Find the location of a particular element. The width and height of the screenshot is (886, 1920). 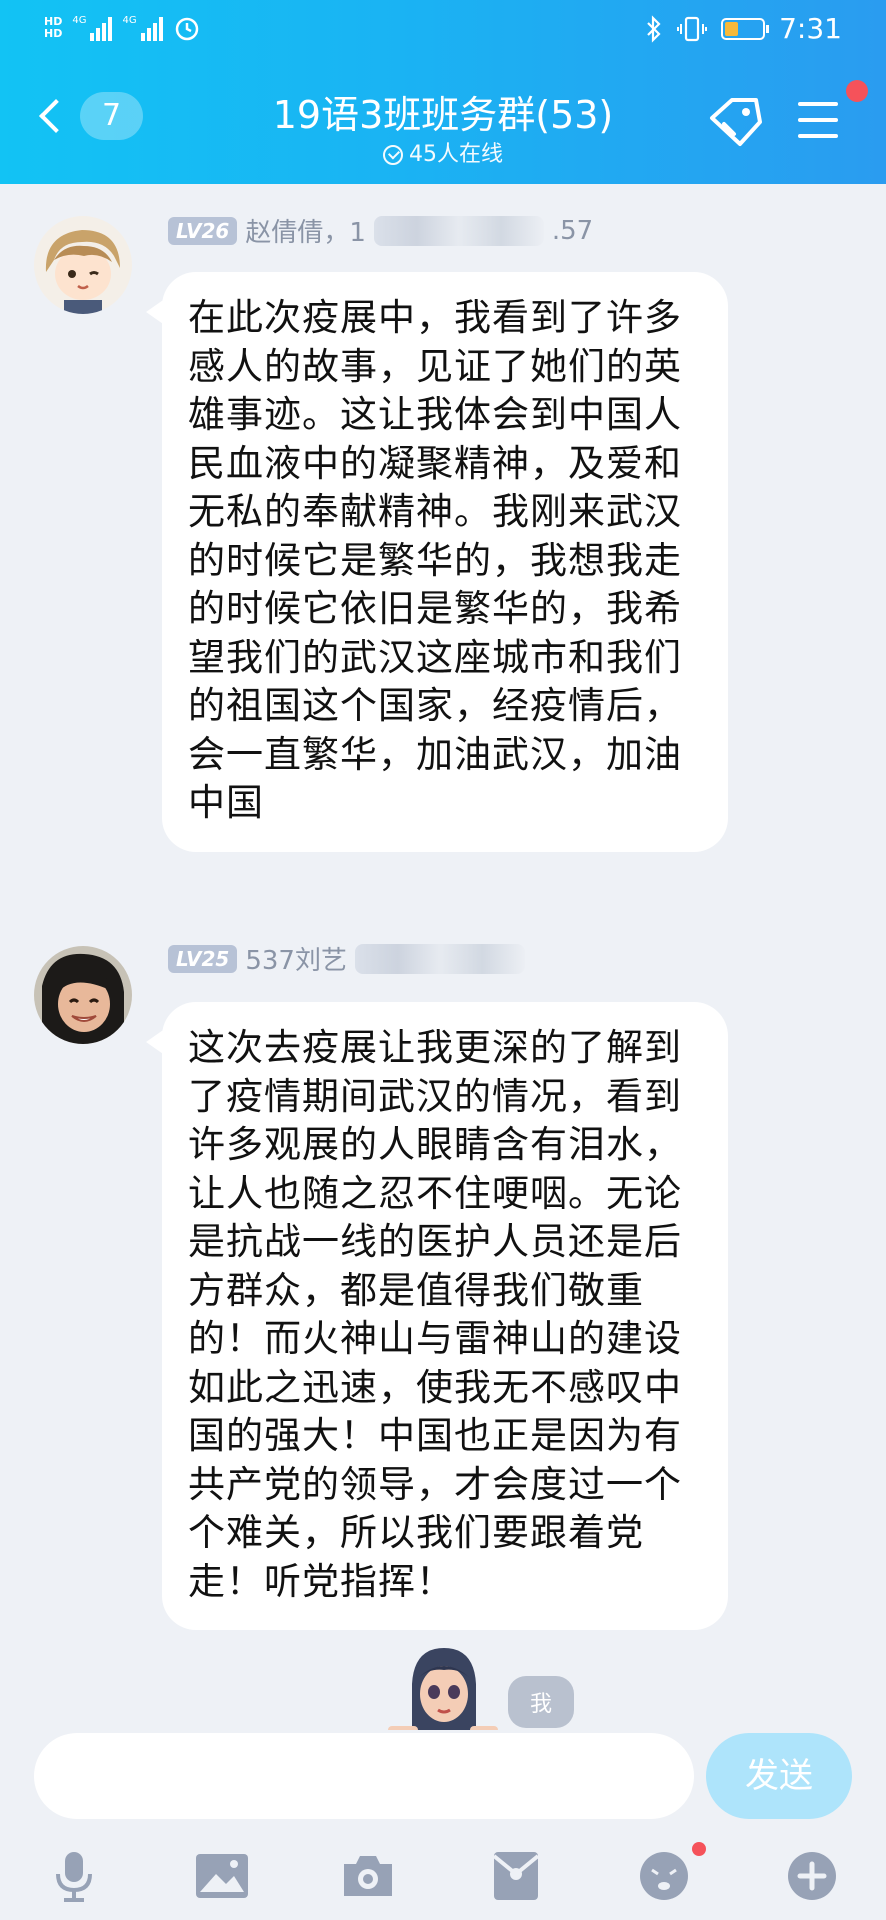

clock: 7:31 is located at coordinates (810, 28).